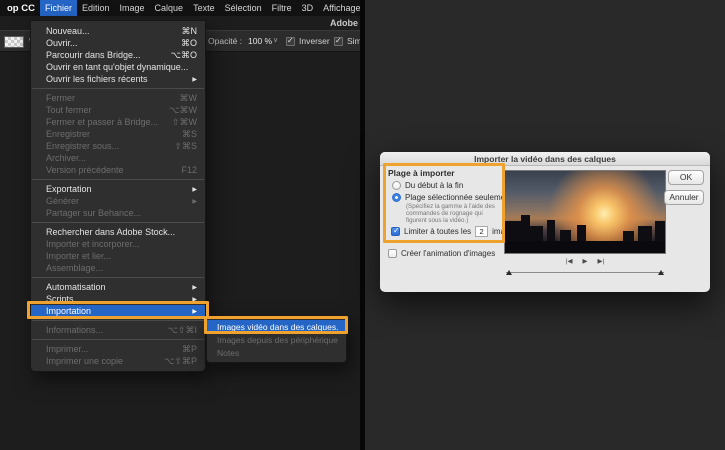 The height and width of the screenshot is (450, 725). Describe the element at coordinates (118, 98) in the screenshot. I see `menu-item: Fermer ⌘W` at that location.